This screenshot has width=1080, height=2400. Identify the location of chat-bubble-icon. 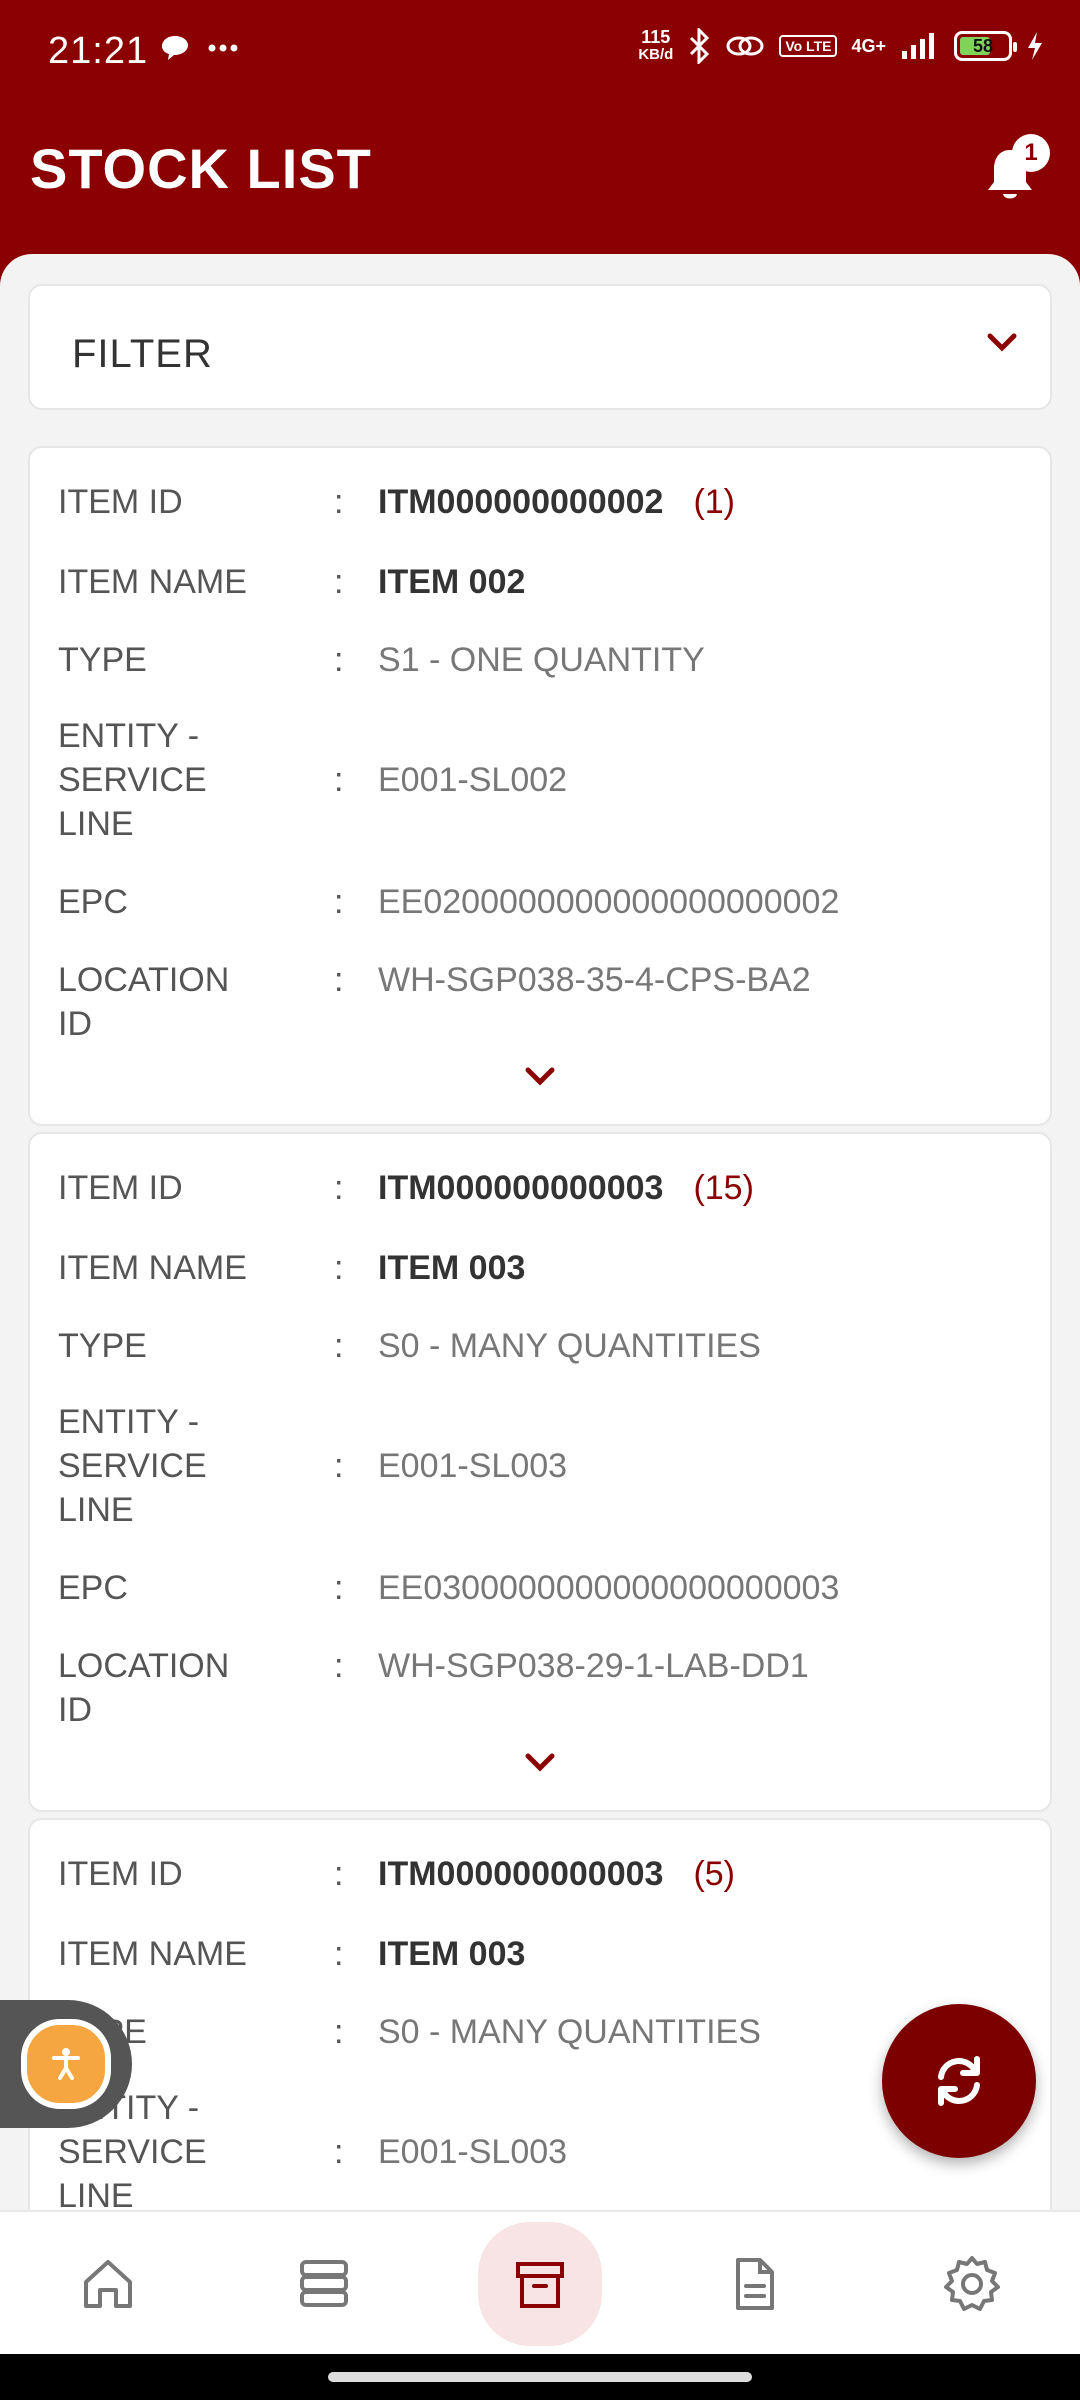
(175, 48).